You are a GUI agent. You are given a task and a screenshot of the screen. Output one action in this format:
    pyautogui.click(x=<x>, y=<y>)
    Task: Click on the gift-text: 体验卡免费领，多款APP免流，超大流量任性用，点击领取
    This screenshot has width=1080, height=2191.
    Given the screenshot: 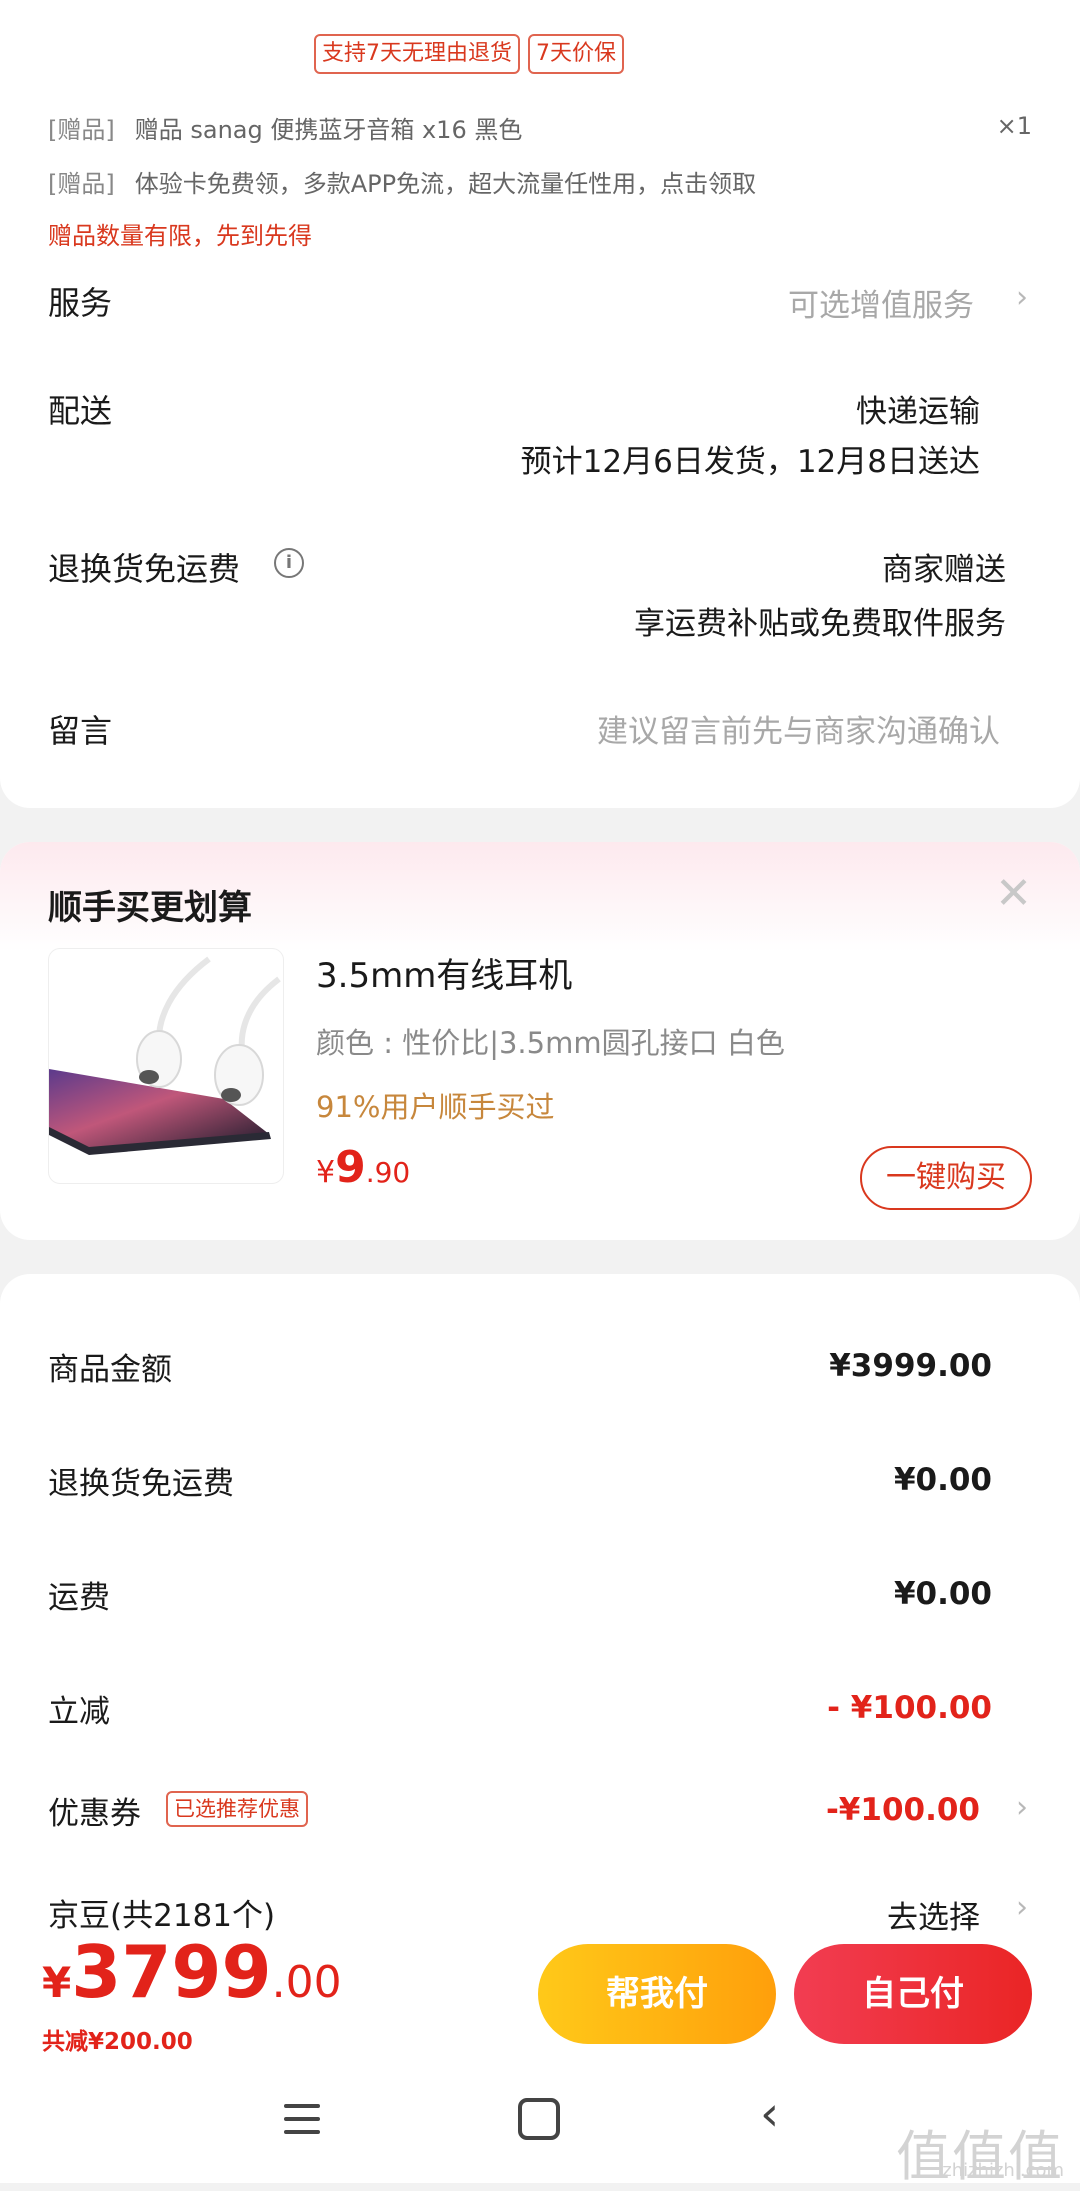 What is the action you would take?
    pyautogui.click(x=445, y=184)
    